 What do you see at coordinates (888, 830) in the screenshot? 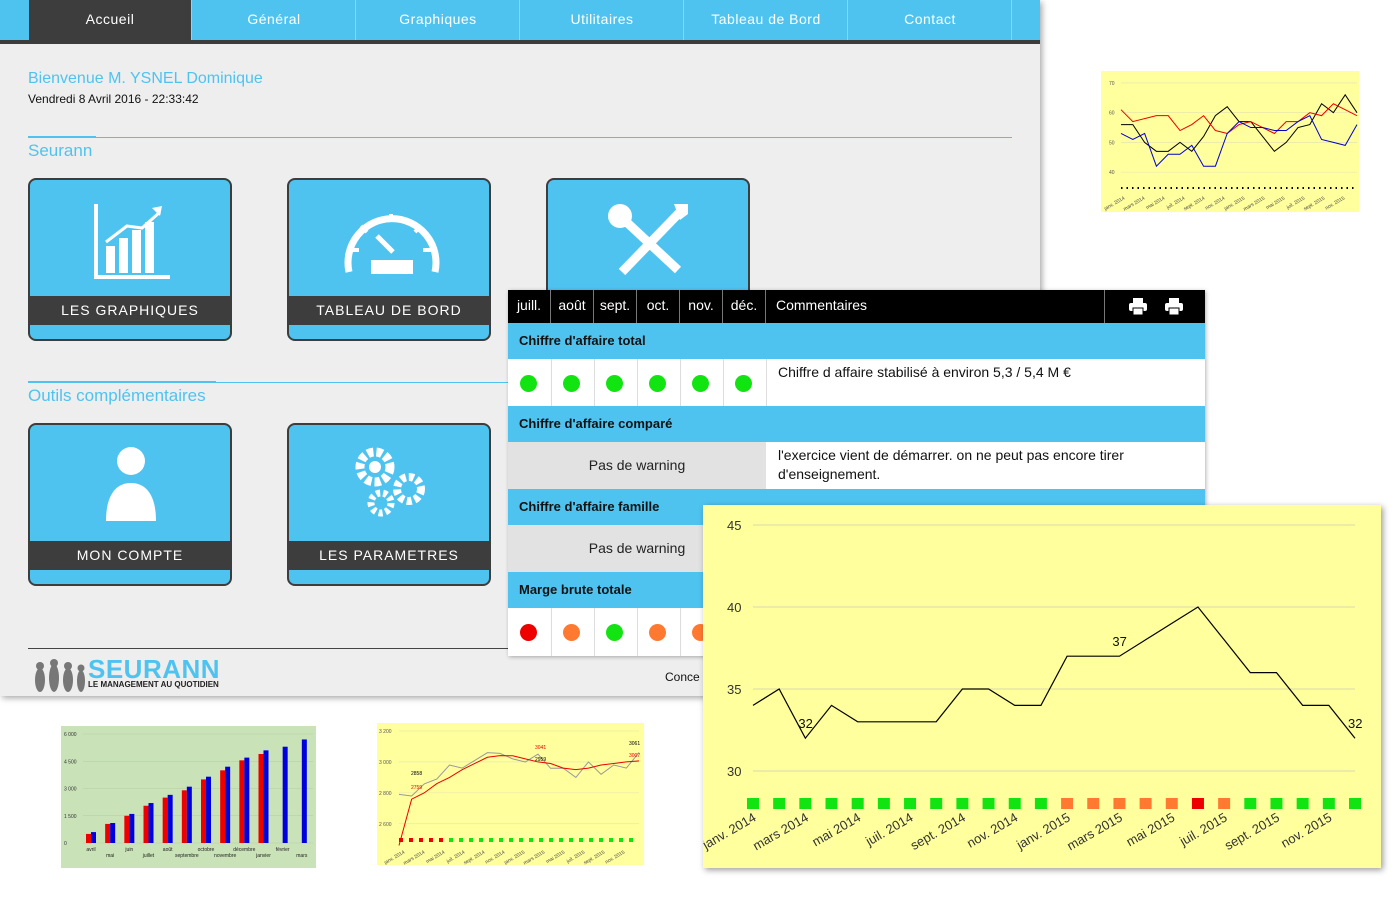
I see `x-tick-label: juil. 2014` at bounding box center [888, 830].